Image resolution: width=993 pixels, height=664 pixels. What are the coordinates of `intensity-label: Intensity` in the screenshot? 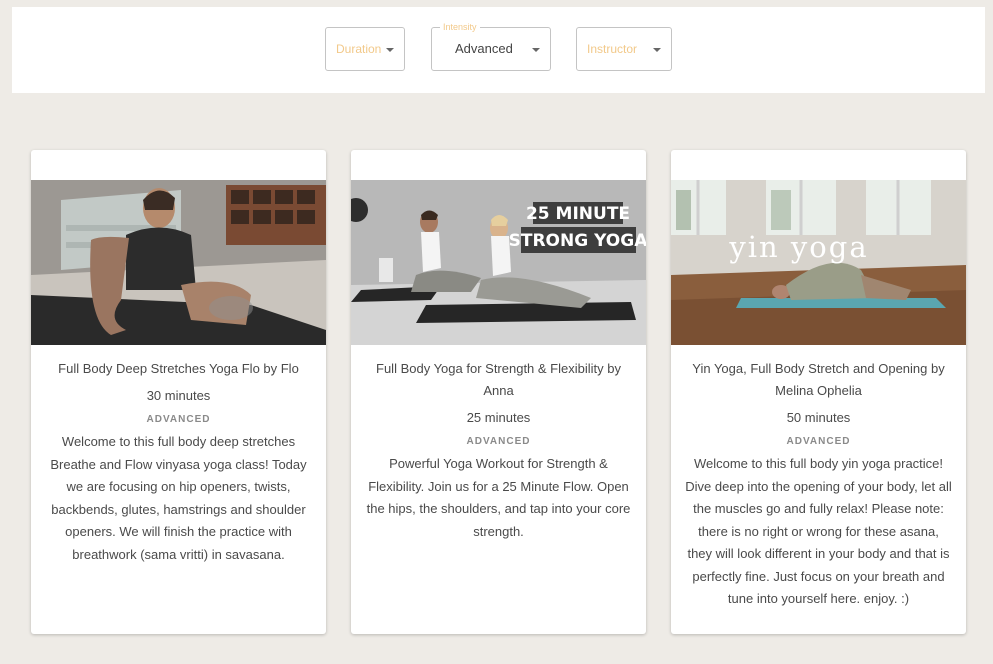 It's located at (460, 27).